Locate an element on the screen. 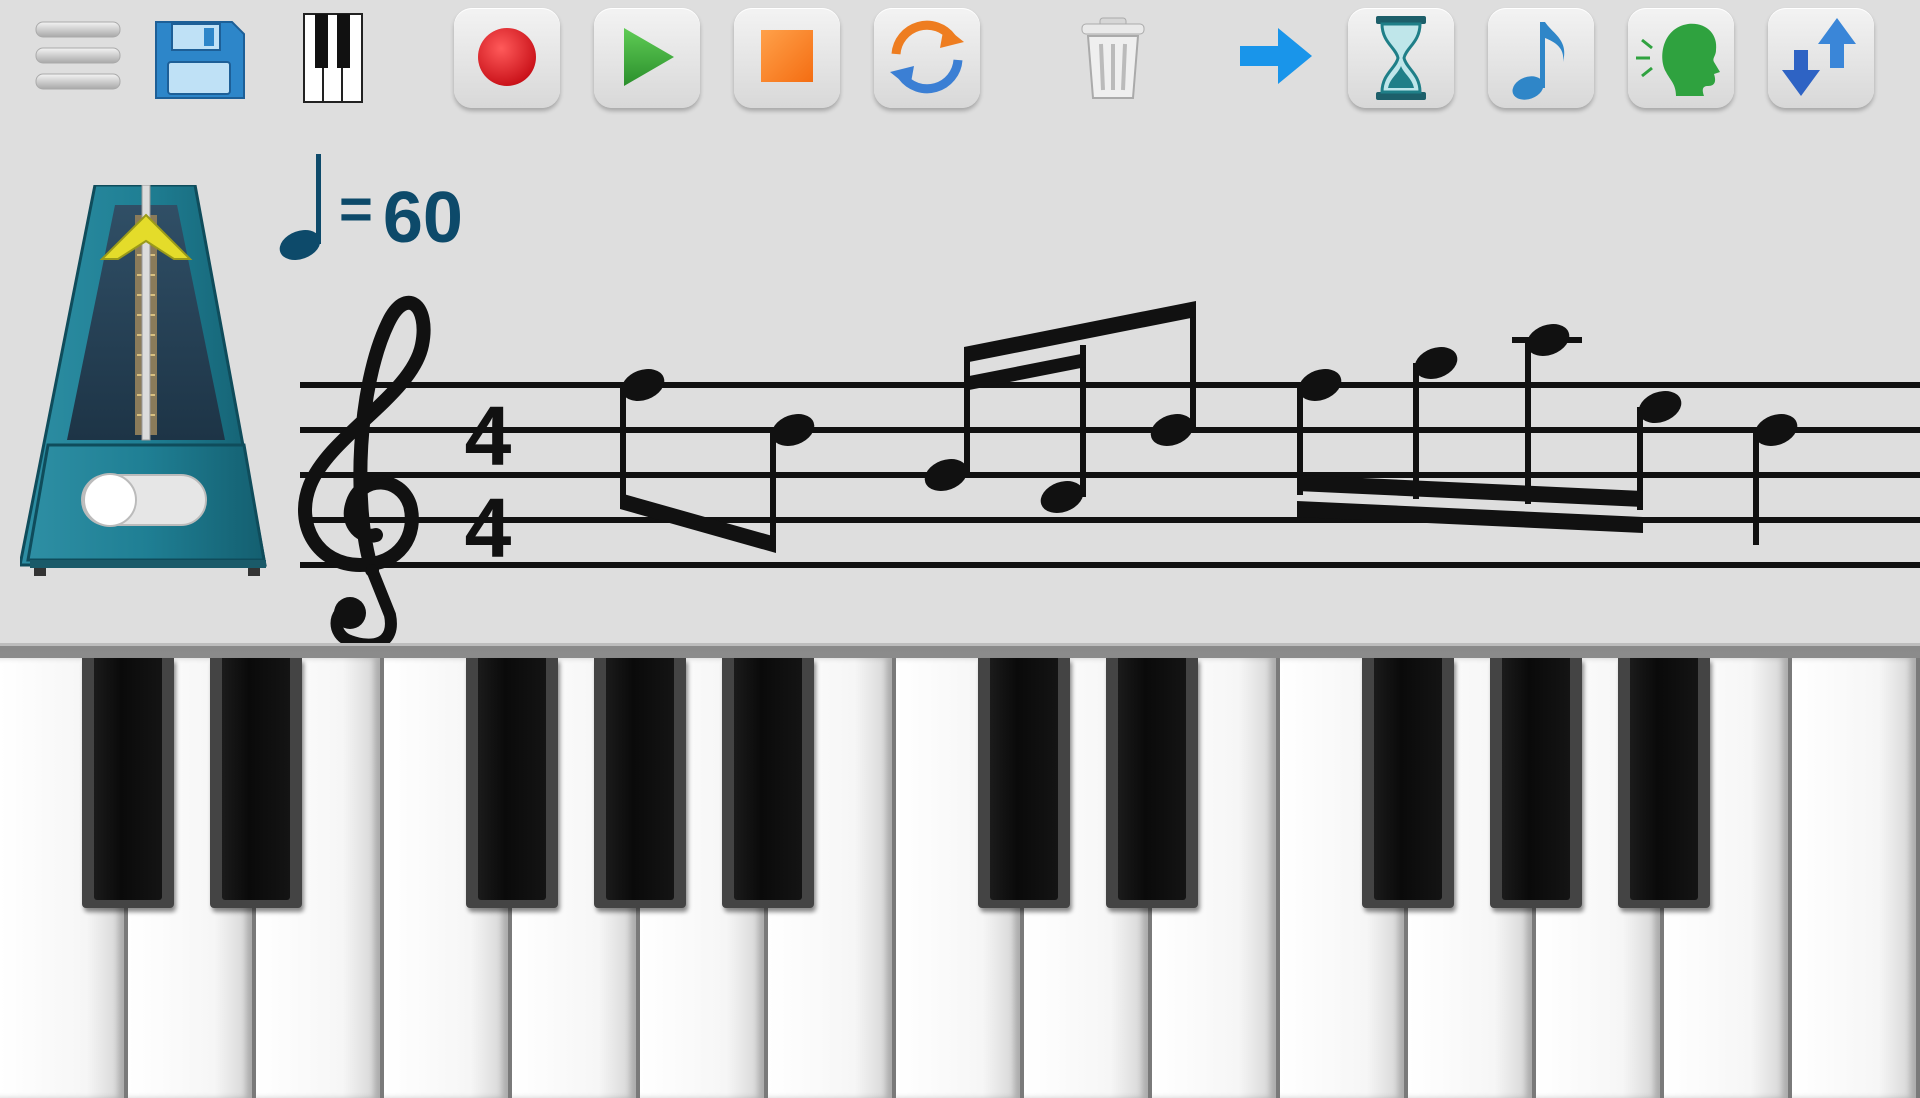  loop-button is located at coordinates (927, 58).